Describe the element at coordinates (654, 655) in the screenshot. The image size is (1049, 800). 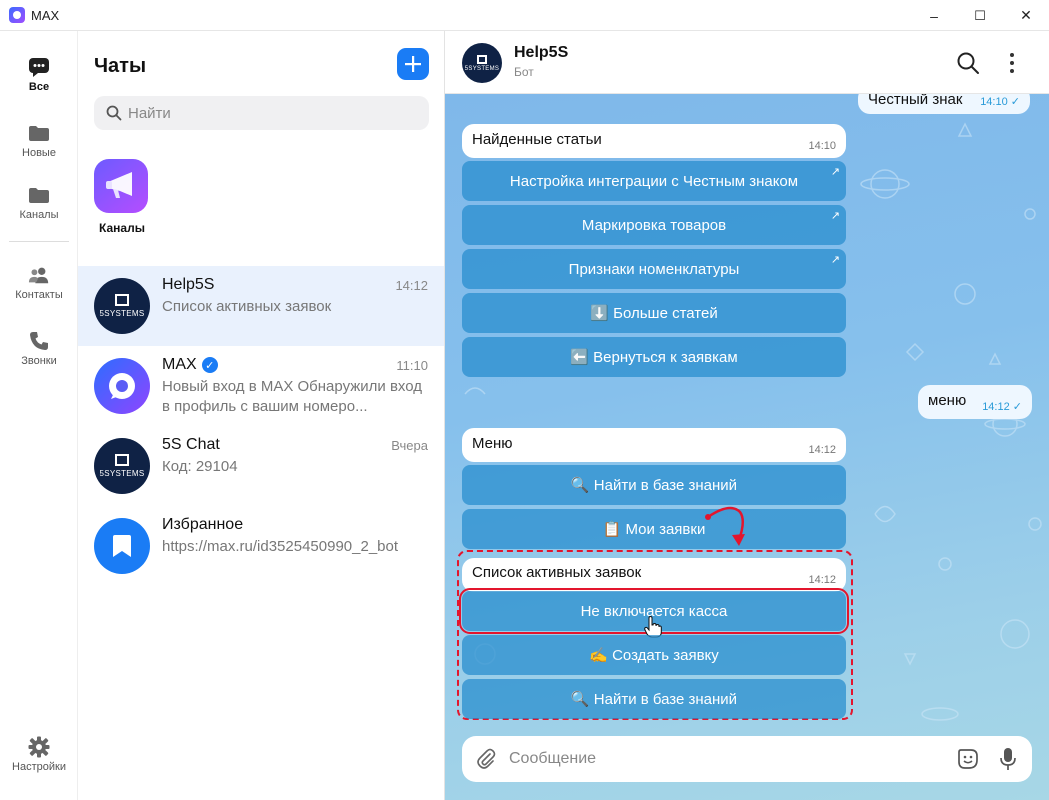
I see `kb-button-create-request: ✍️ Создать заявку` at that location.